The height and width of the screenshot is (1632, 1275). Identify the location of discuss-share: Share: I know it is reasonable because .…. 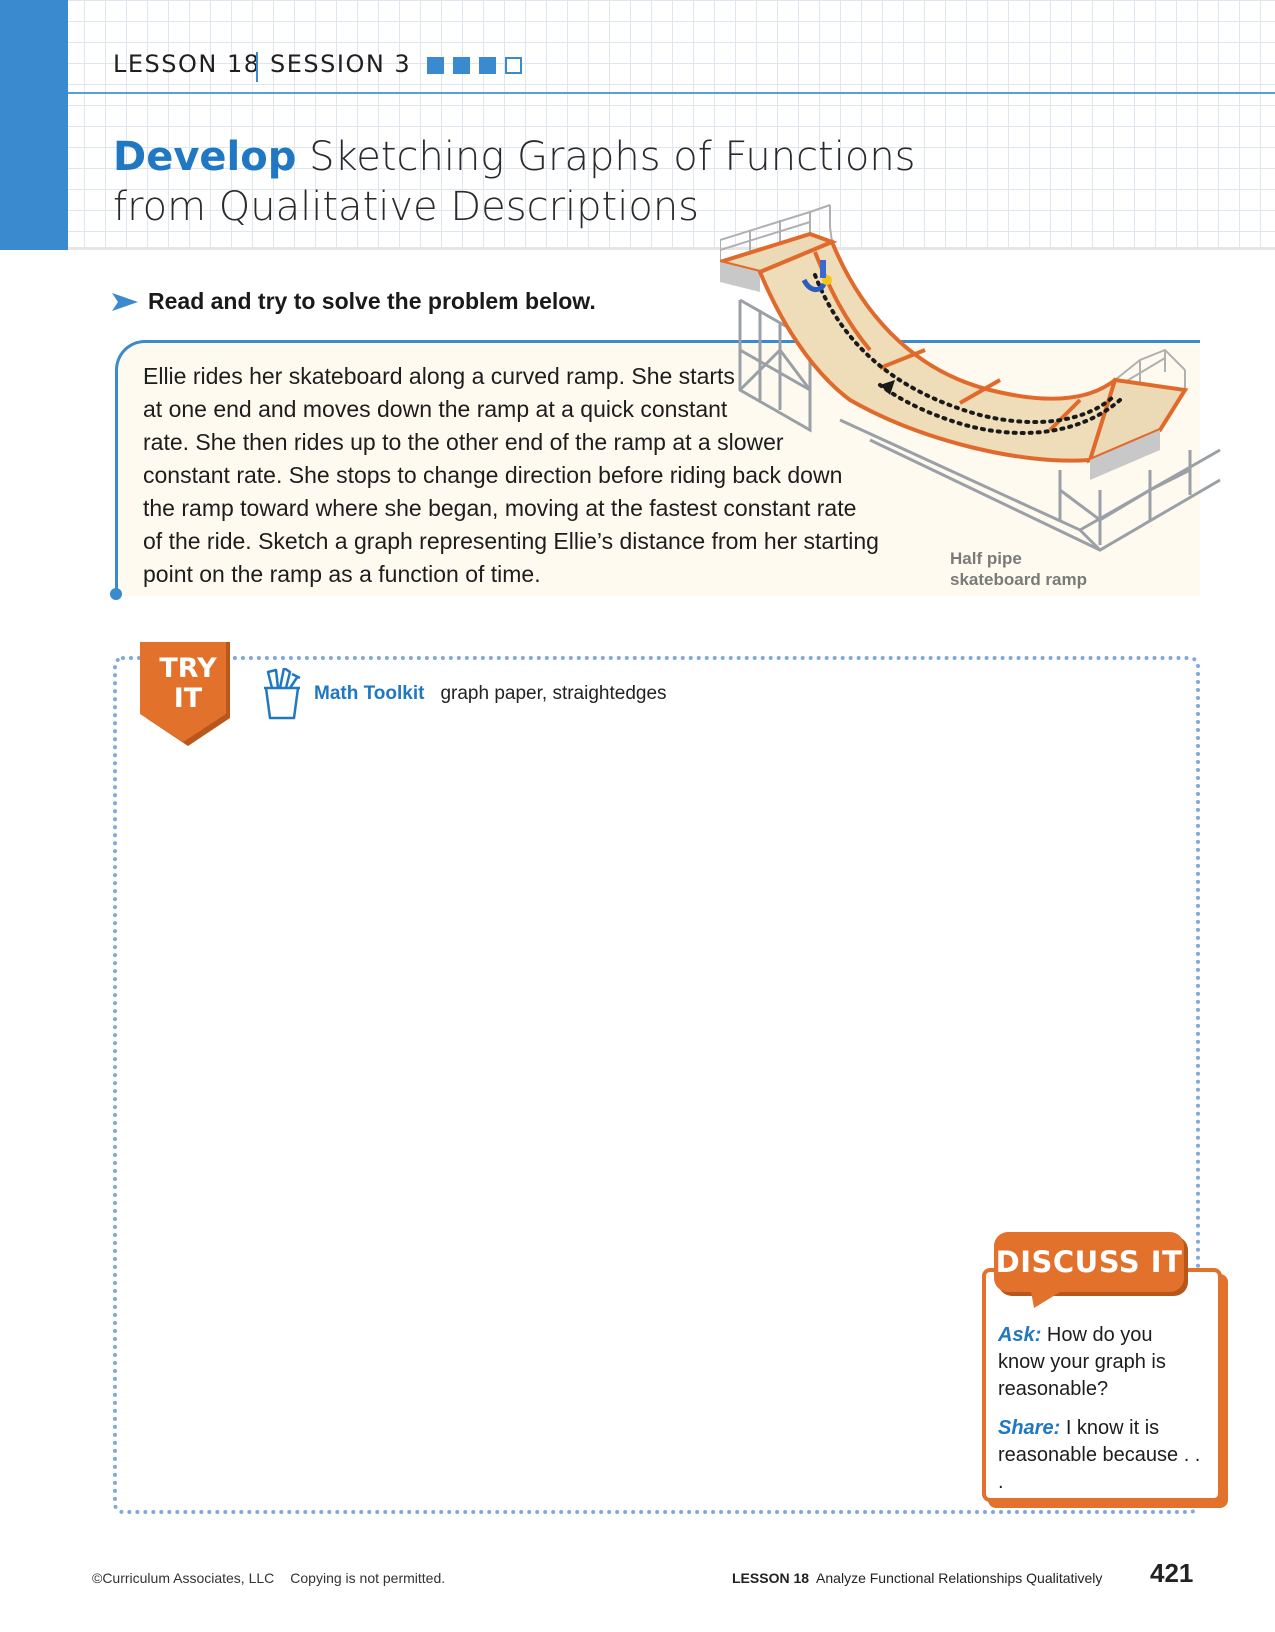
(1100, 1455).